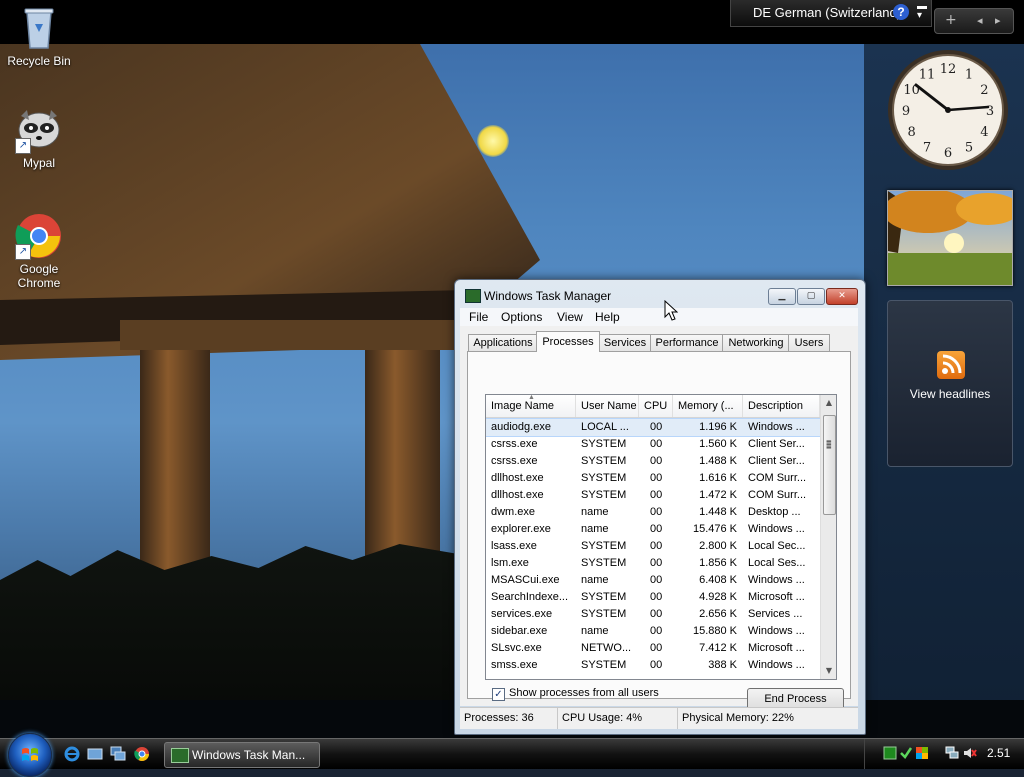 The height and width of the screenshot is (777, 1024). What do you see at coordinates (503, 343) in the screenshot?
I see `tab-applications: Applications` at bounding box center [503, 343].